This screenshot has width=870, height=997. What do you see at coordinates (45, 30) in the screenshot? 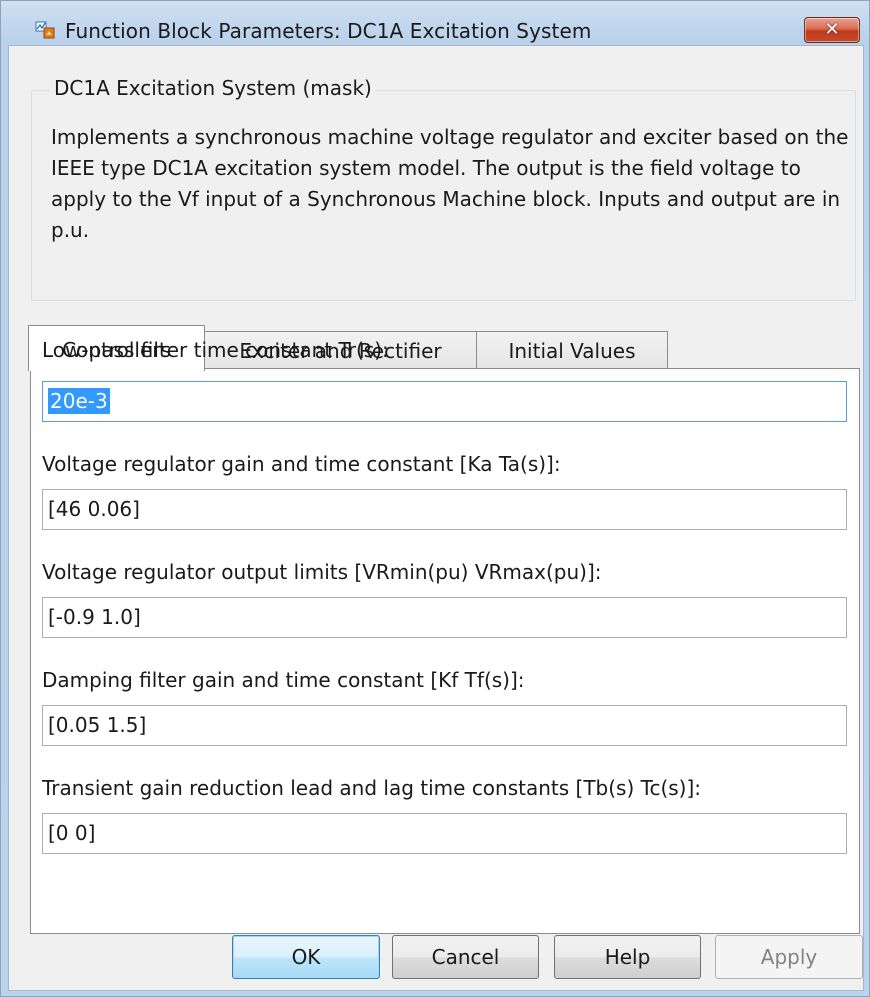
I see `simulink-block-icon` at bounding box center [45, 30].